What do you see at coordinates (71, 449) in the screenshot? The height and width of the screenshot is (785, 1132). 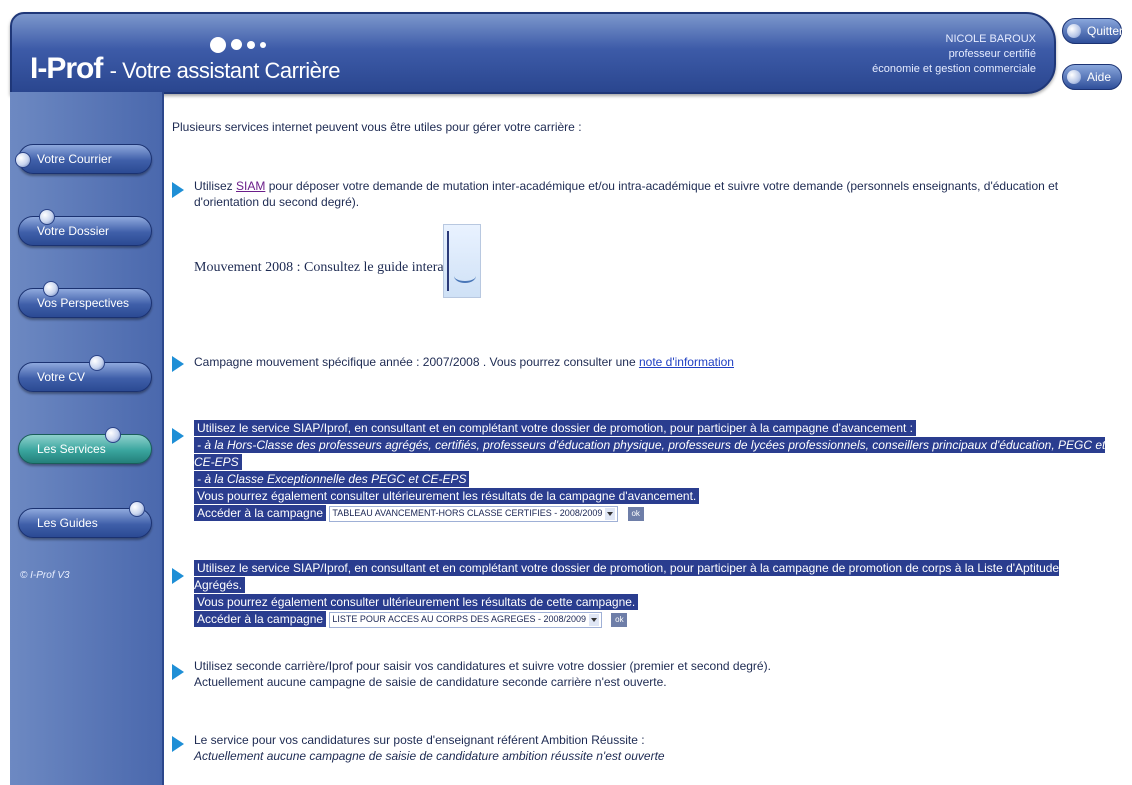 I see `sidebar-item-label: Les Services` at bounding box center [71, 449].